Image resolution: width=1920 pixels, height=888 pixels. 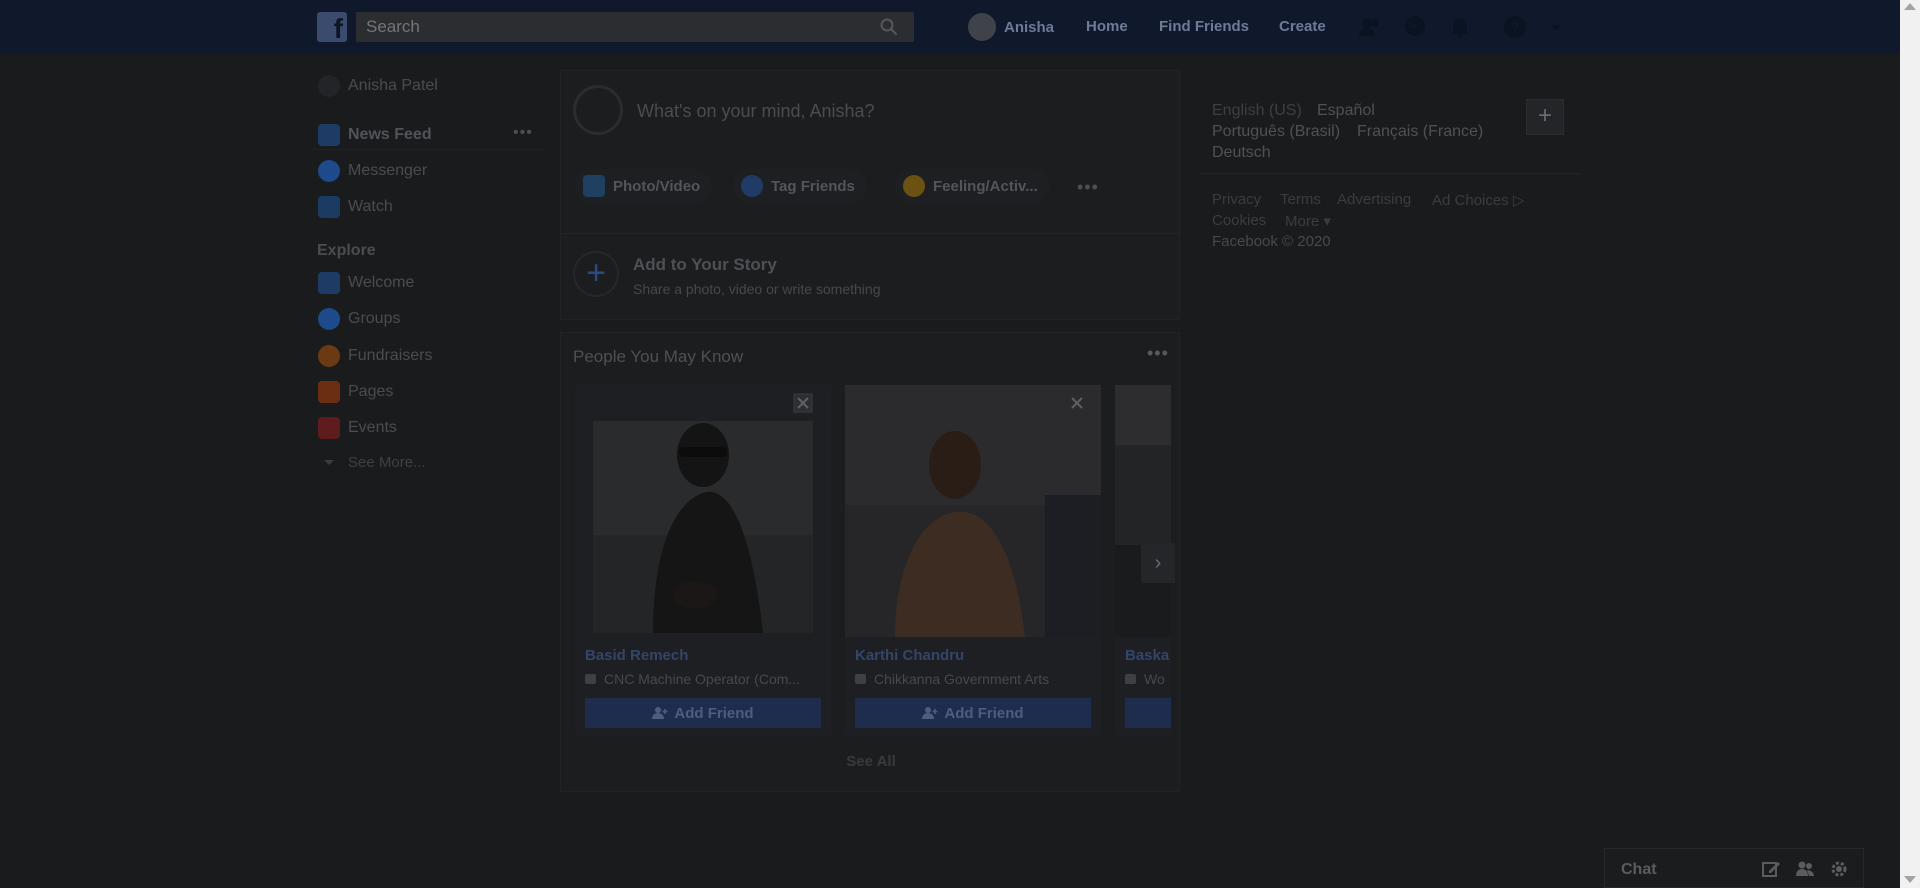 I want to click on create-link: Create, so click(x=1302, y=26).